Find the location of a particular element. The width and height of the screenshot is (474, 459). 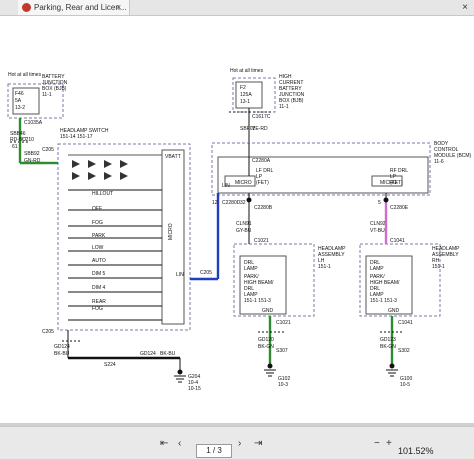

c205-lin: C205 is located at coordinates (206, 273).